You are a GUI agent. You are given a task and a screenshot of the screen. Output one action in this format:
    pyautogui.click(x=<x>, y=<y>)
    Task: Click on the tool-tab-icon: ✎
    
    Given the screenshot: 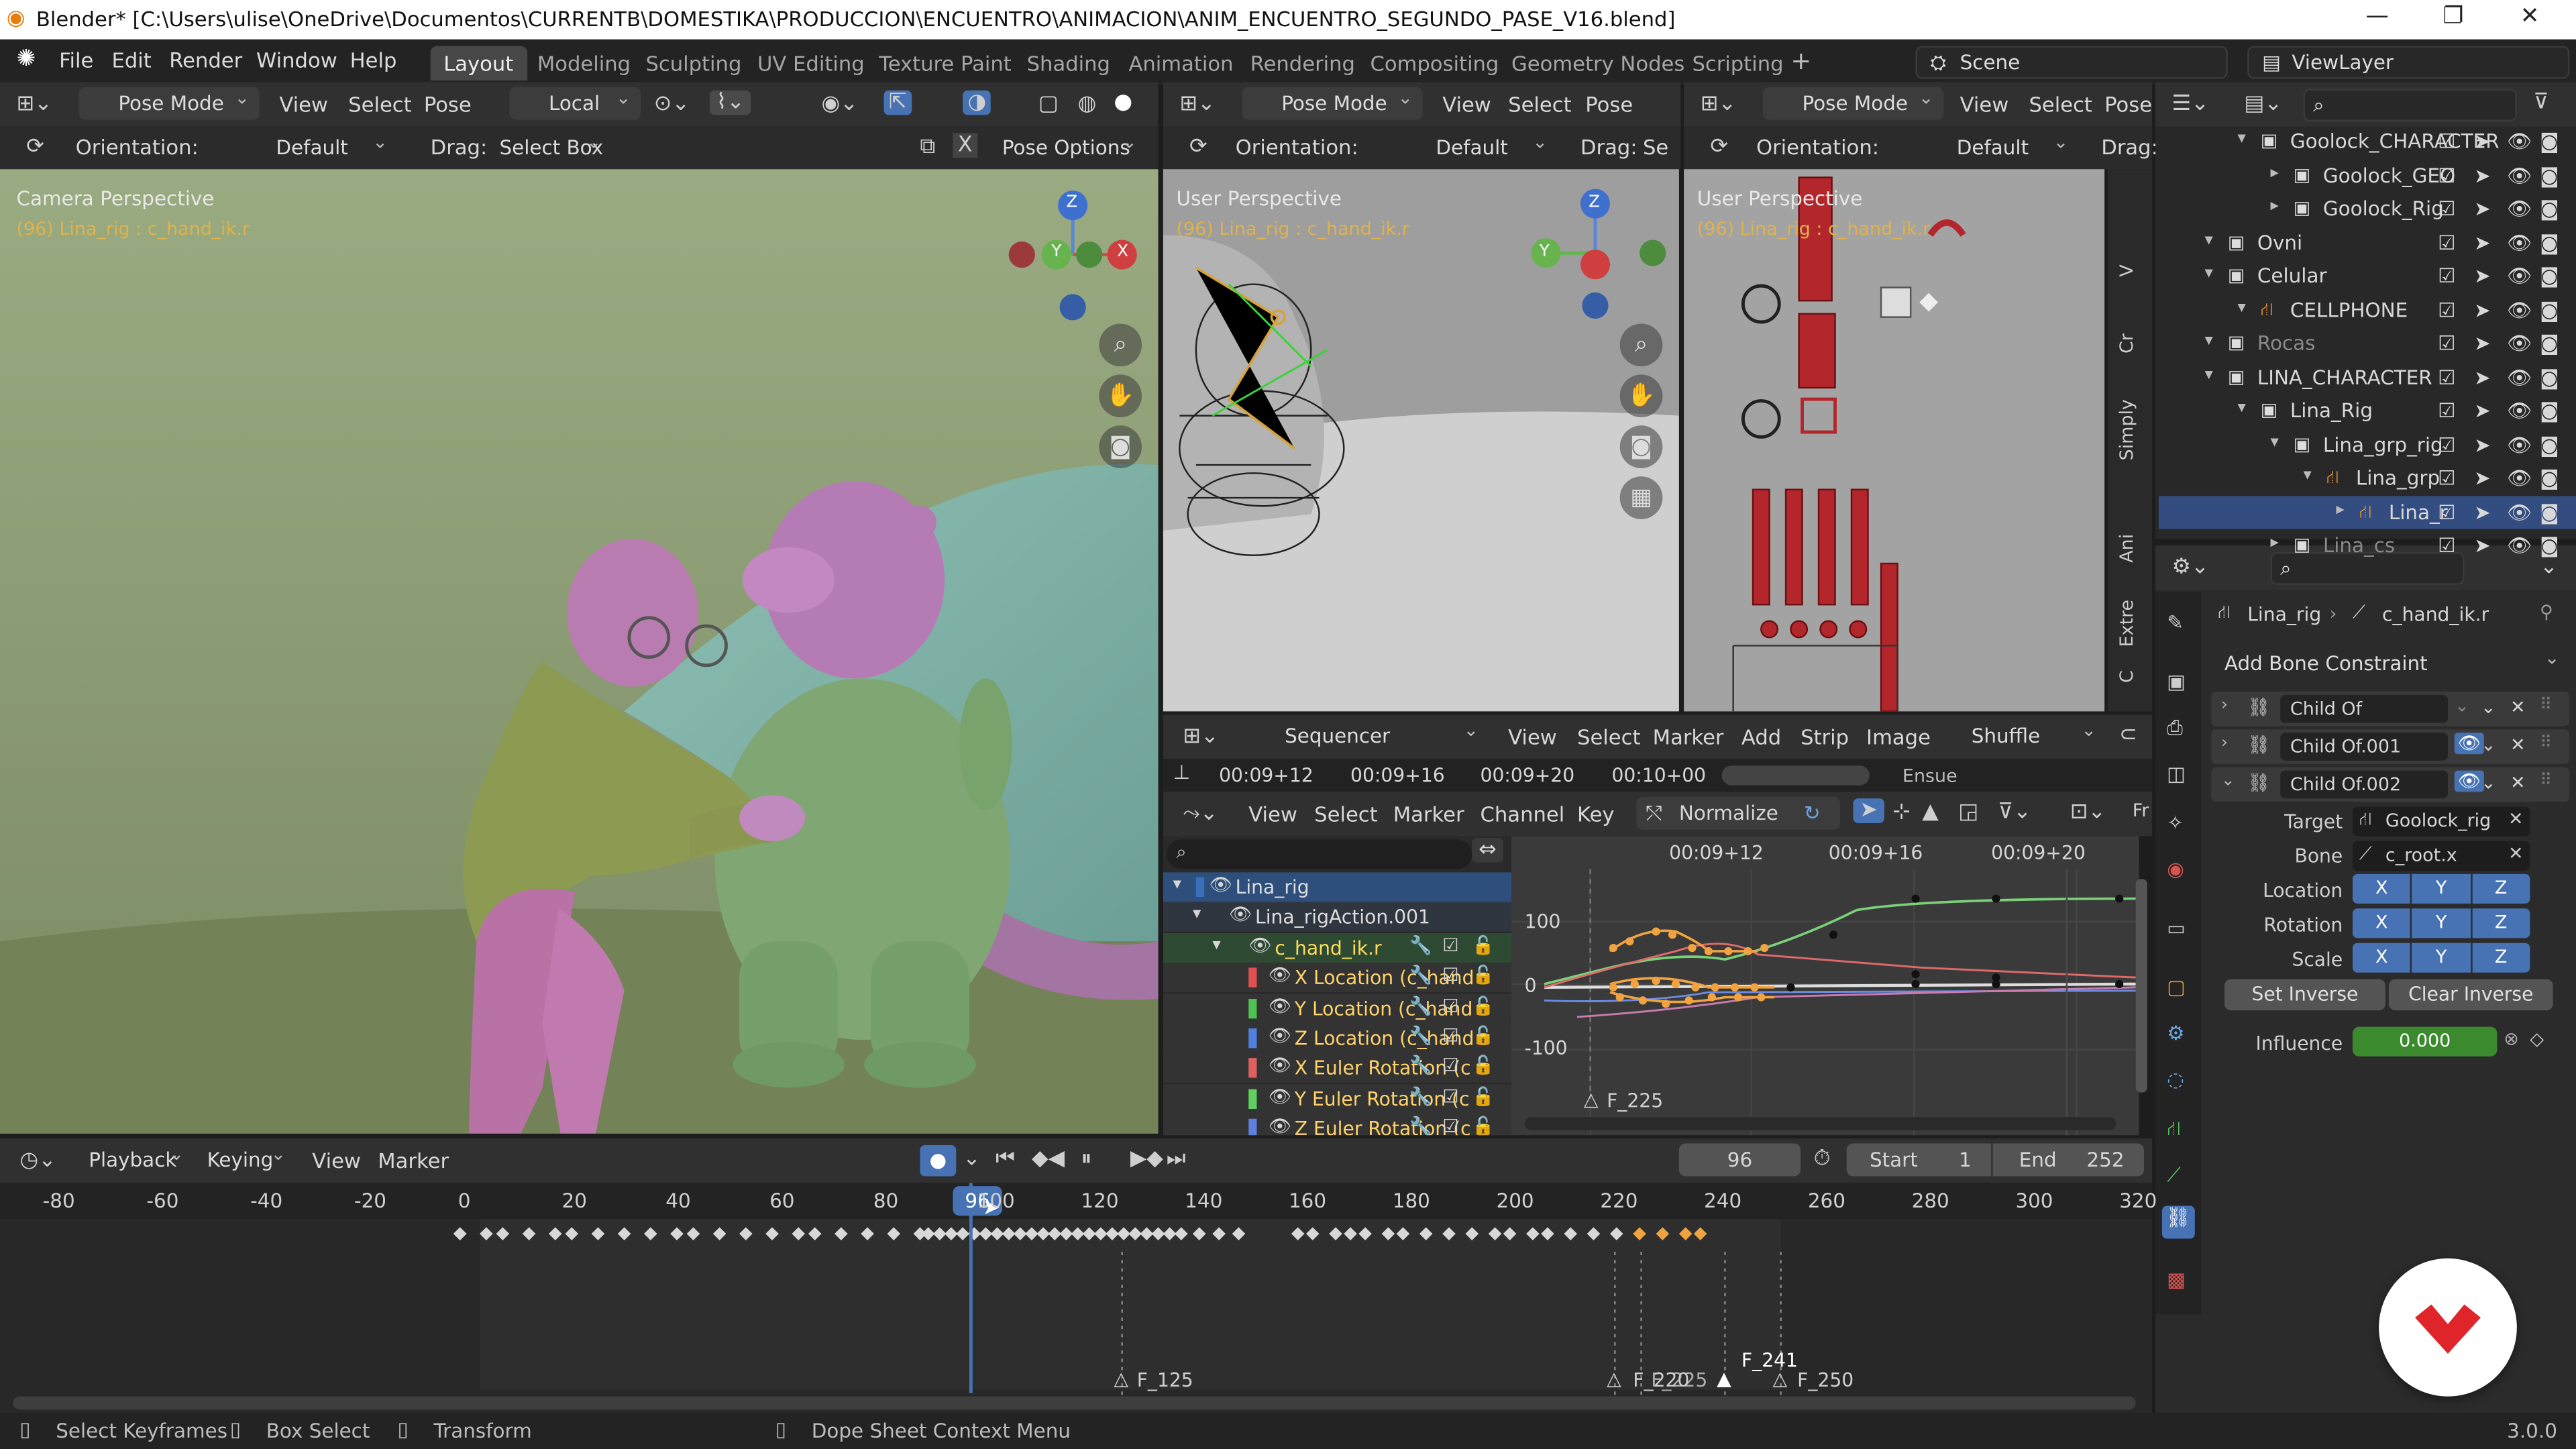 What is the action you would take?
    pyautogui.click(x=2175, y=622)
    